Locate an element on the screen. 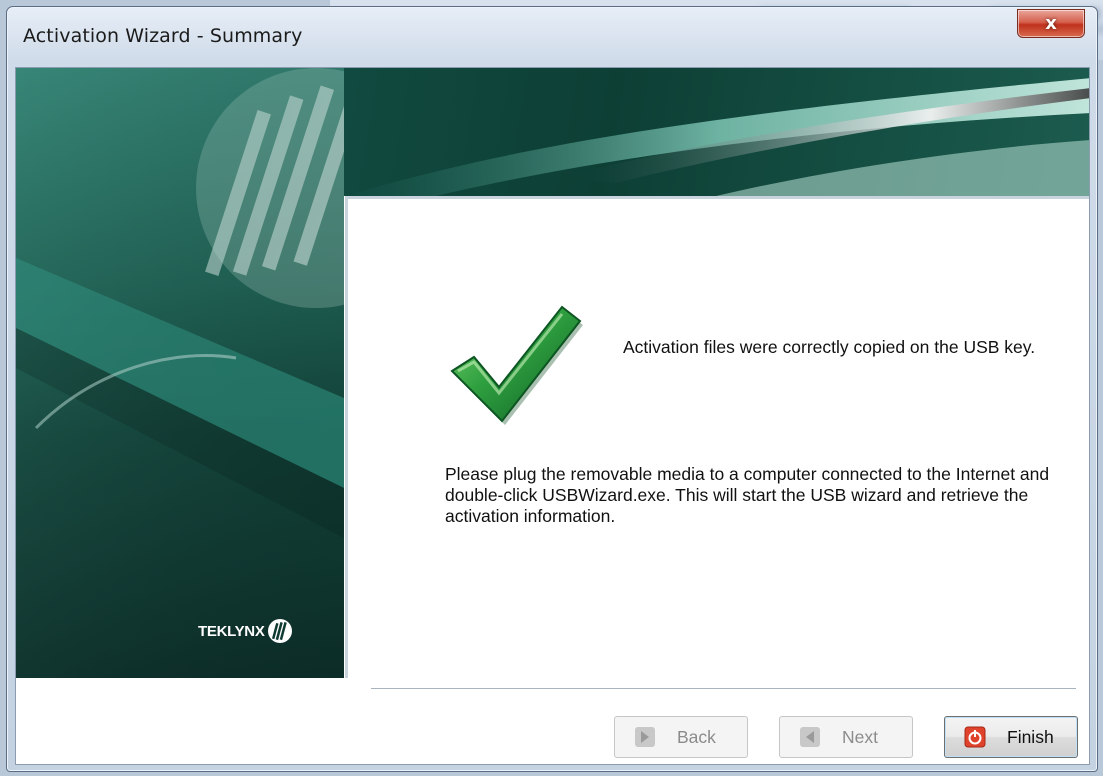 This screenshot has height=776, width=1103. button-separator is located at coordinates (723, 689).